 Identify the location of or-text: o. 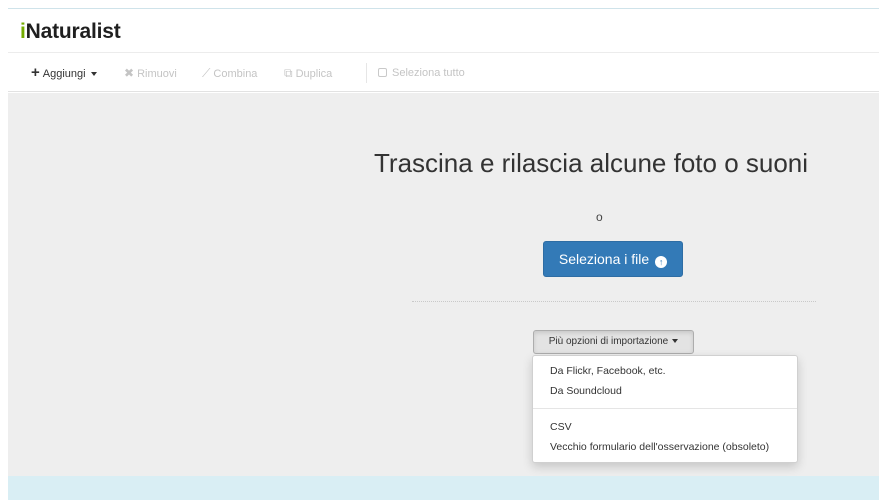
(599, 217).